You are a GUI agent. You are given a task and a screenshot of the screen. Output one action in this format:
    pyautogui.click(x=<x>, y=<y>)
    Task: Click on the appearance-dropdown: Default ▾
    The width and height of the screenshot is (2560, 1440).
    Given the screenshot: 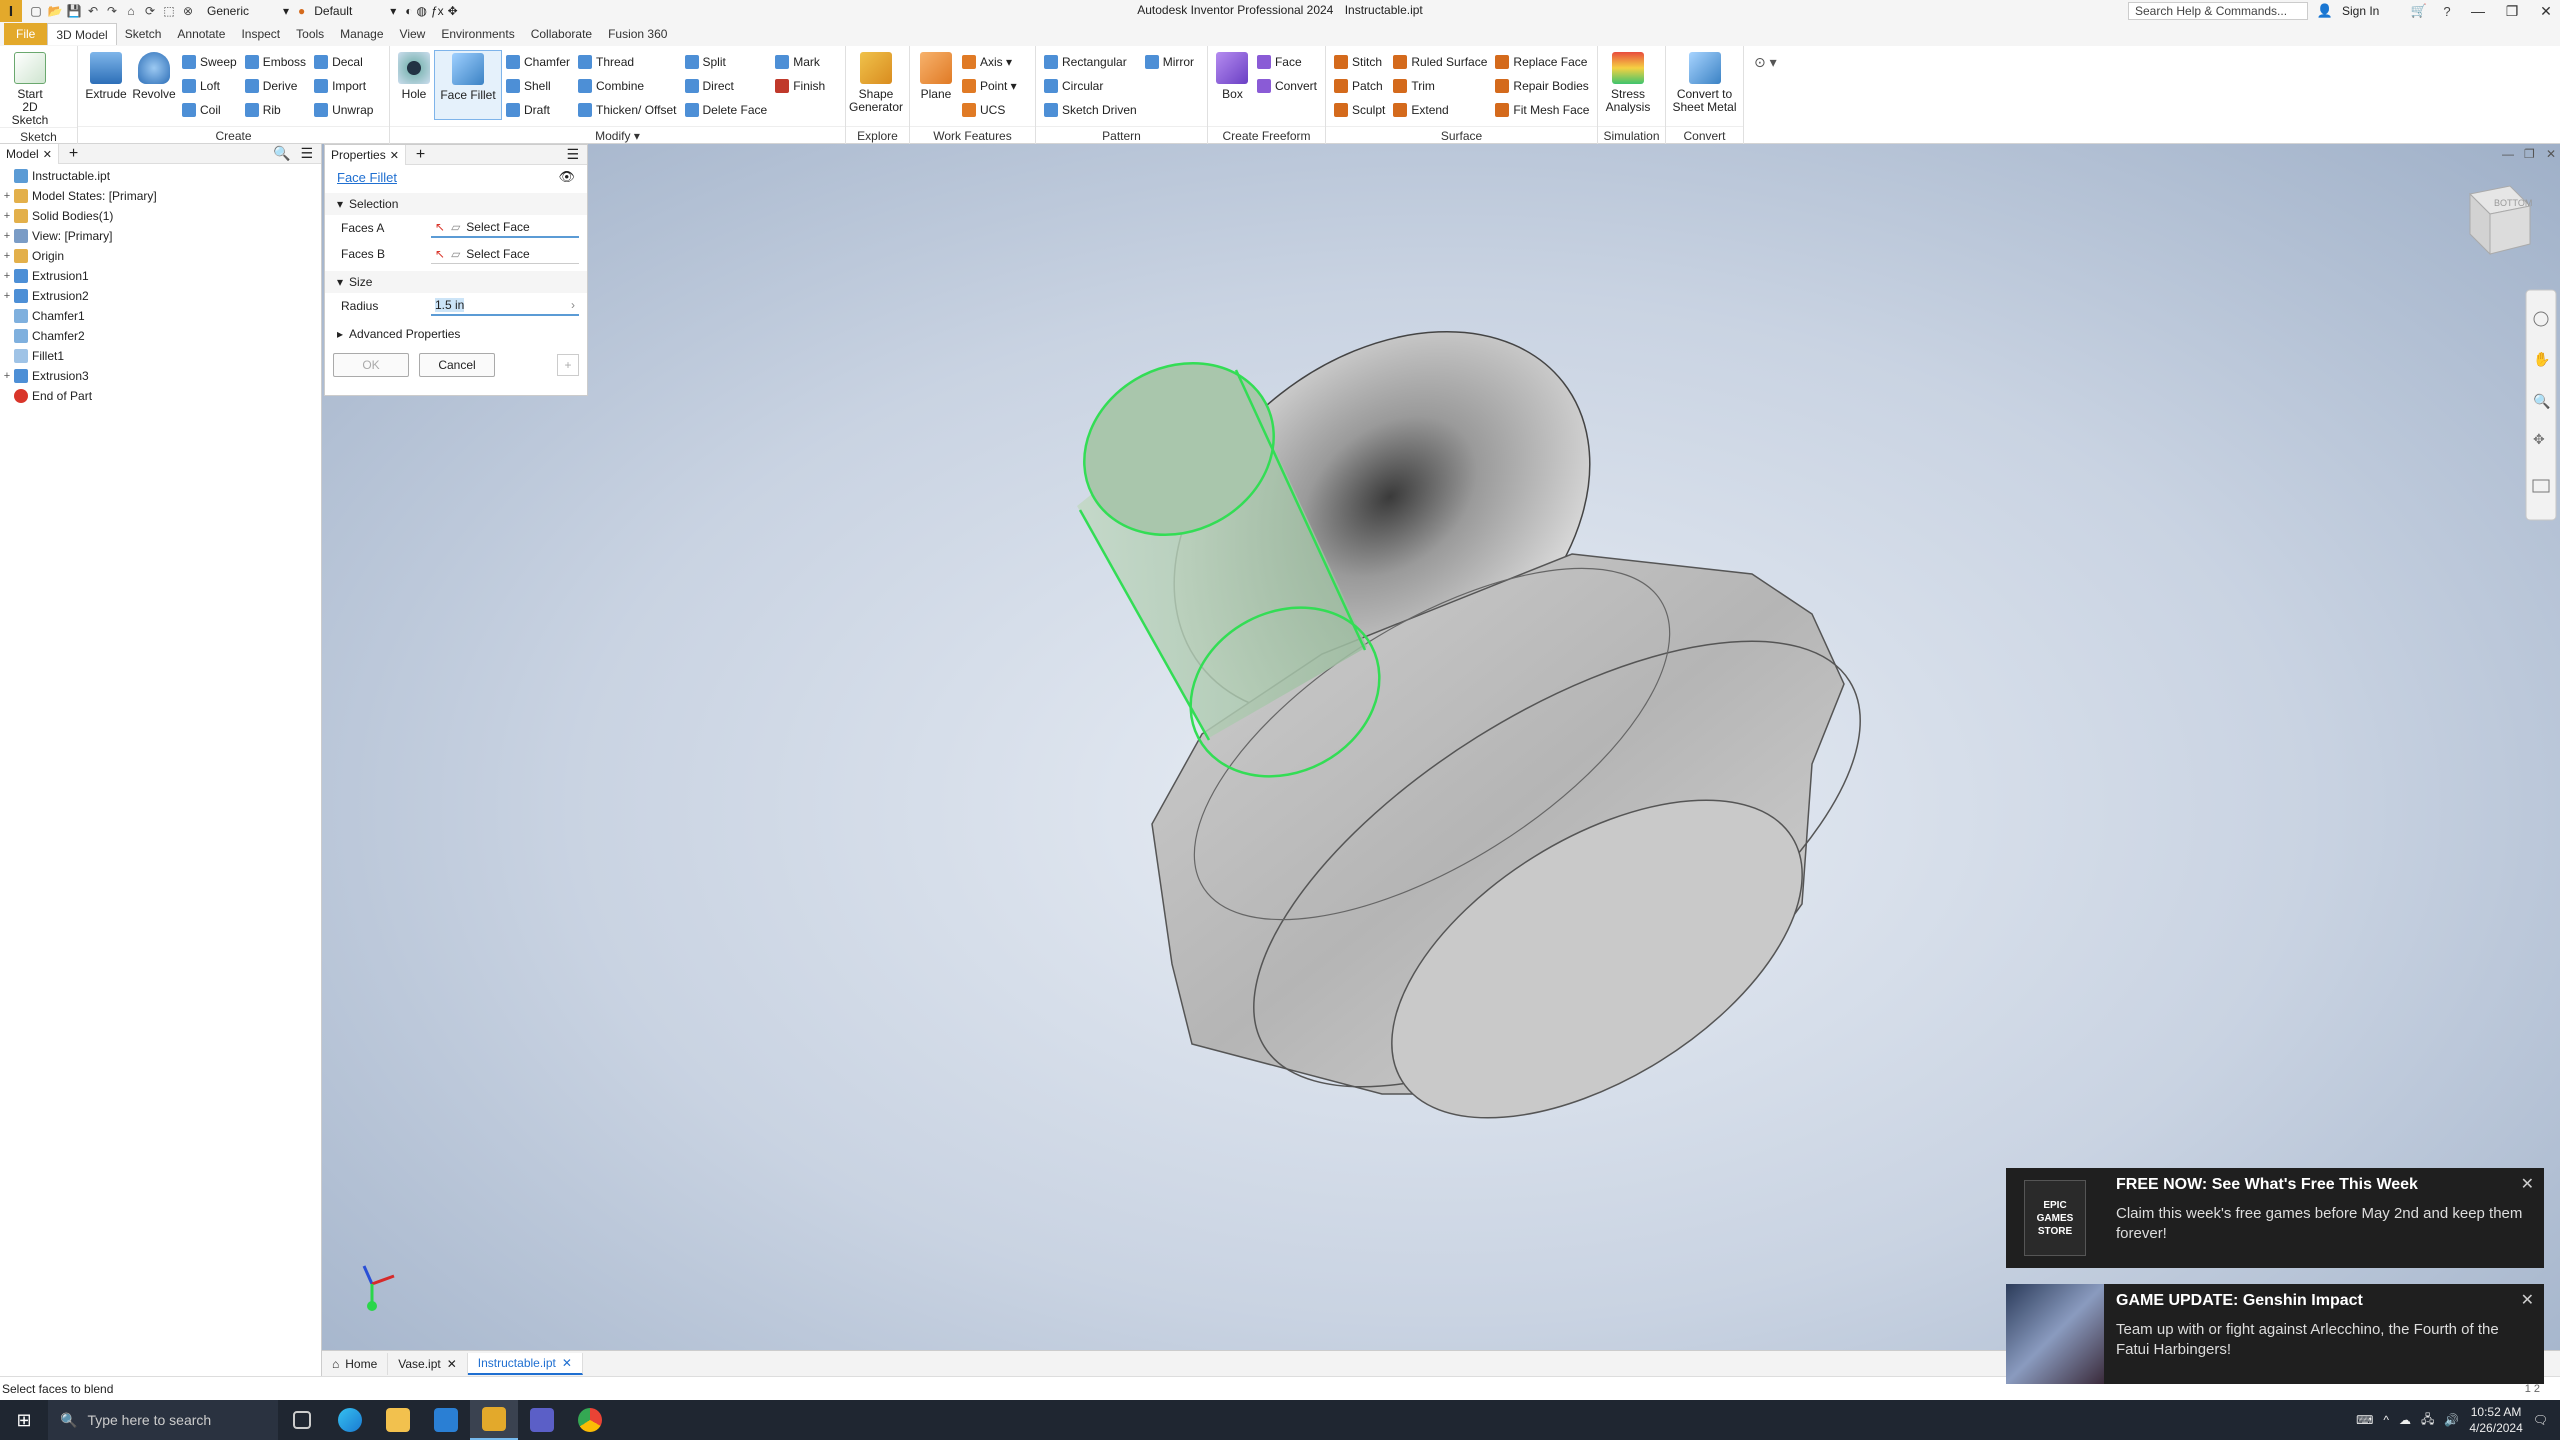 What is the action you would take?
    pyautogui.click(x=355, y=11)
    